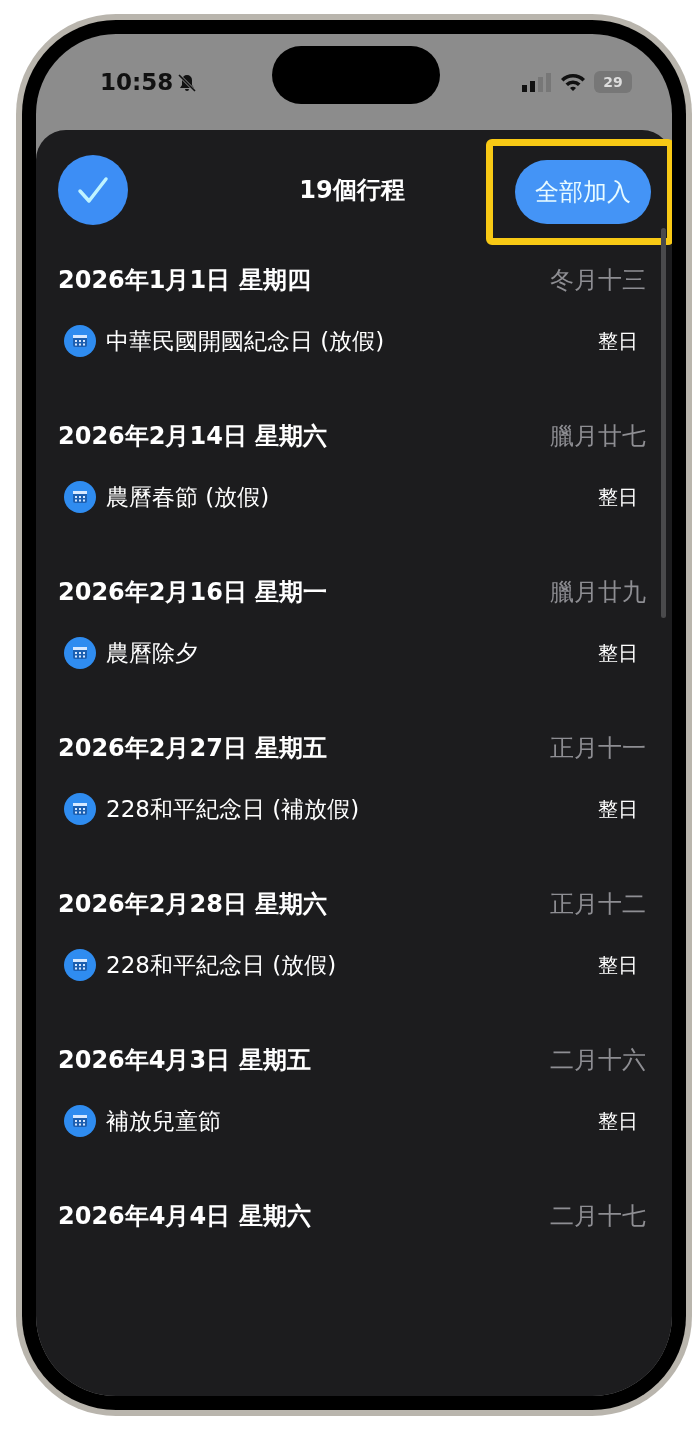 The height and width of the screenshot is (1432, 700). Describe the element at coordinates (598, 748) in the screenshot. I see `lunar-date: 正月十一` at that location.